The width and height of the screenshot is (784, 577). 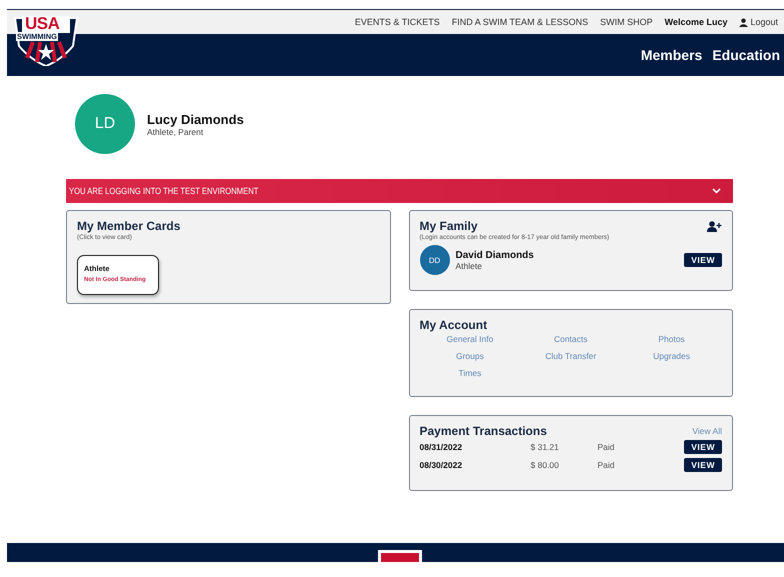 What do you see at coordinates (195, 119) in the screenshot?
I see `profile-name: Lucy Diamonds` at bounding box center [195, 119].